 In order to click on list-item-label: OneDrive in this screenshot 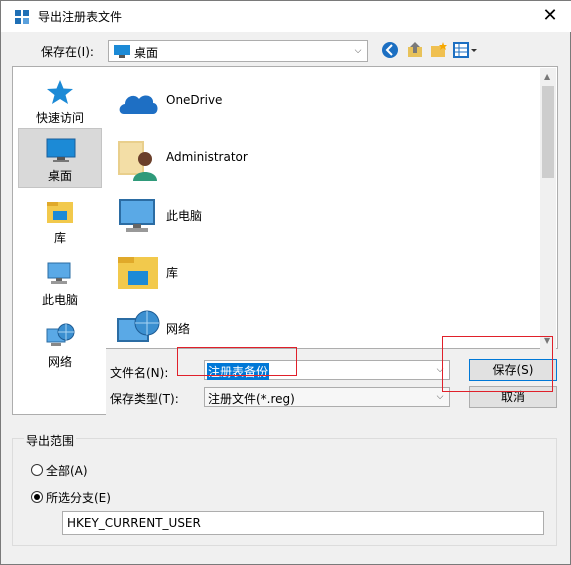, I will do `click(194, 100)`.